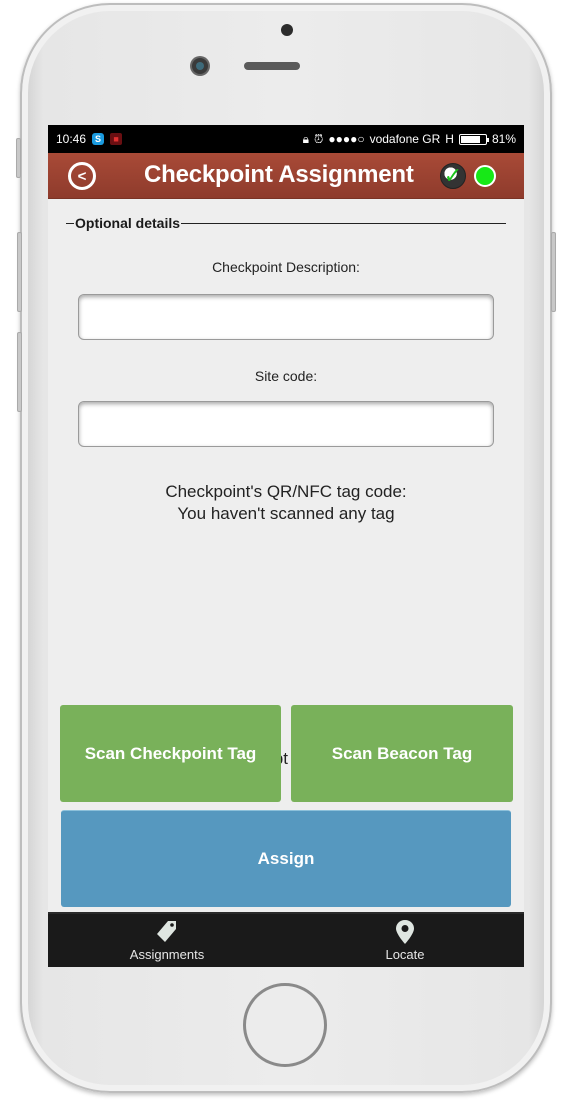 The width and height of the screenshot is (572, 1100). Describe the element at coordinates (116, 139) in the screenshot. I see `notification-icon: ■` at that location.